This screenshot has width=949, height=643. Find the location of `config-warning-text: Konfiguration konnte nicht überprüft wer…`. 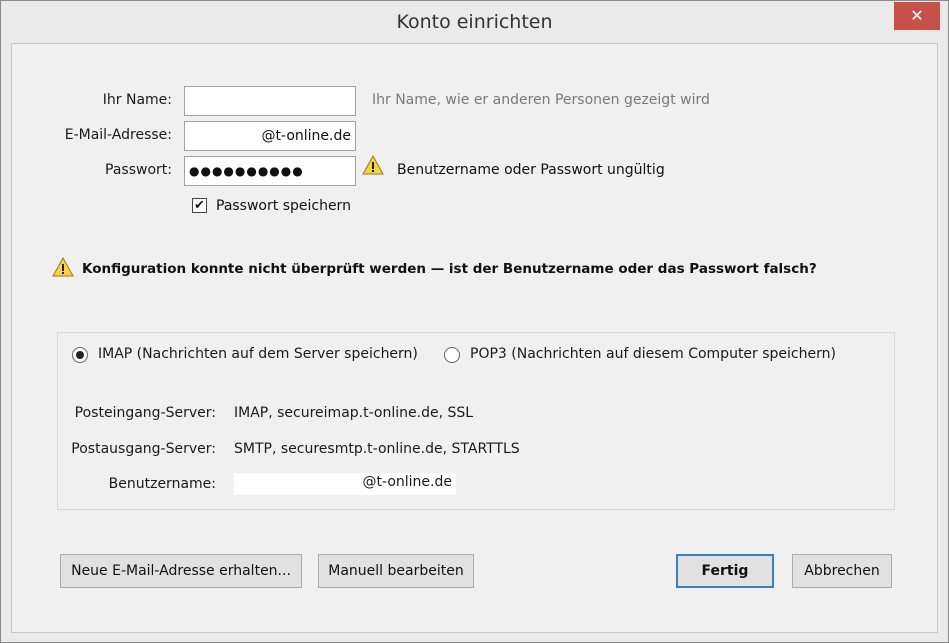

config-warning-text: Konfiguration konnte nicht überprüft wer… is located at coordinates (449, 269).